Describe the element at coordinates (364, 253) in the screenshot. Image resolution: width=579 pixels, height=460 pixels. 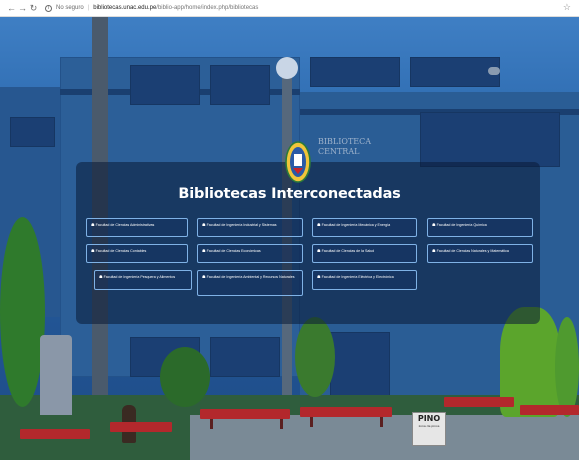
I see `faculty-button: ☗Facultad de Ciencias de la Salud` at that location.